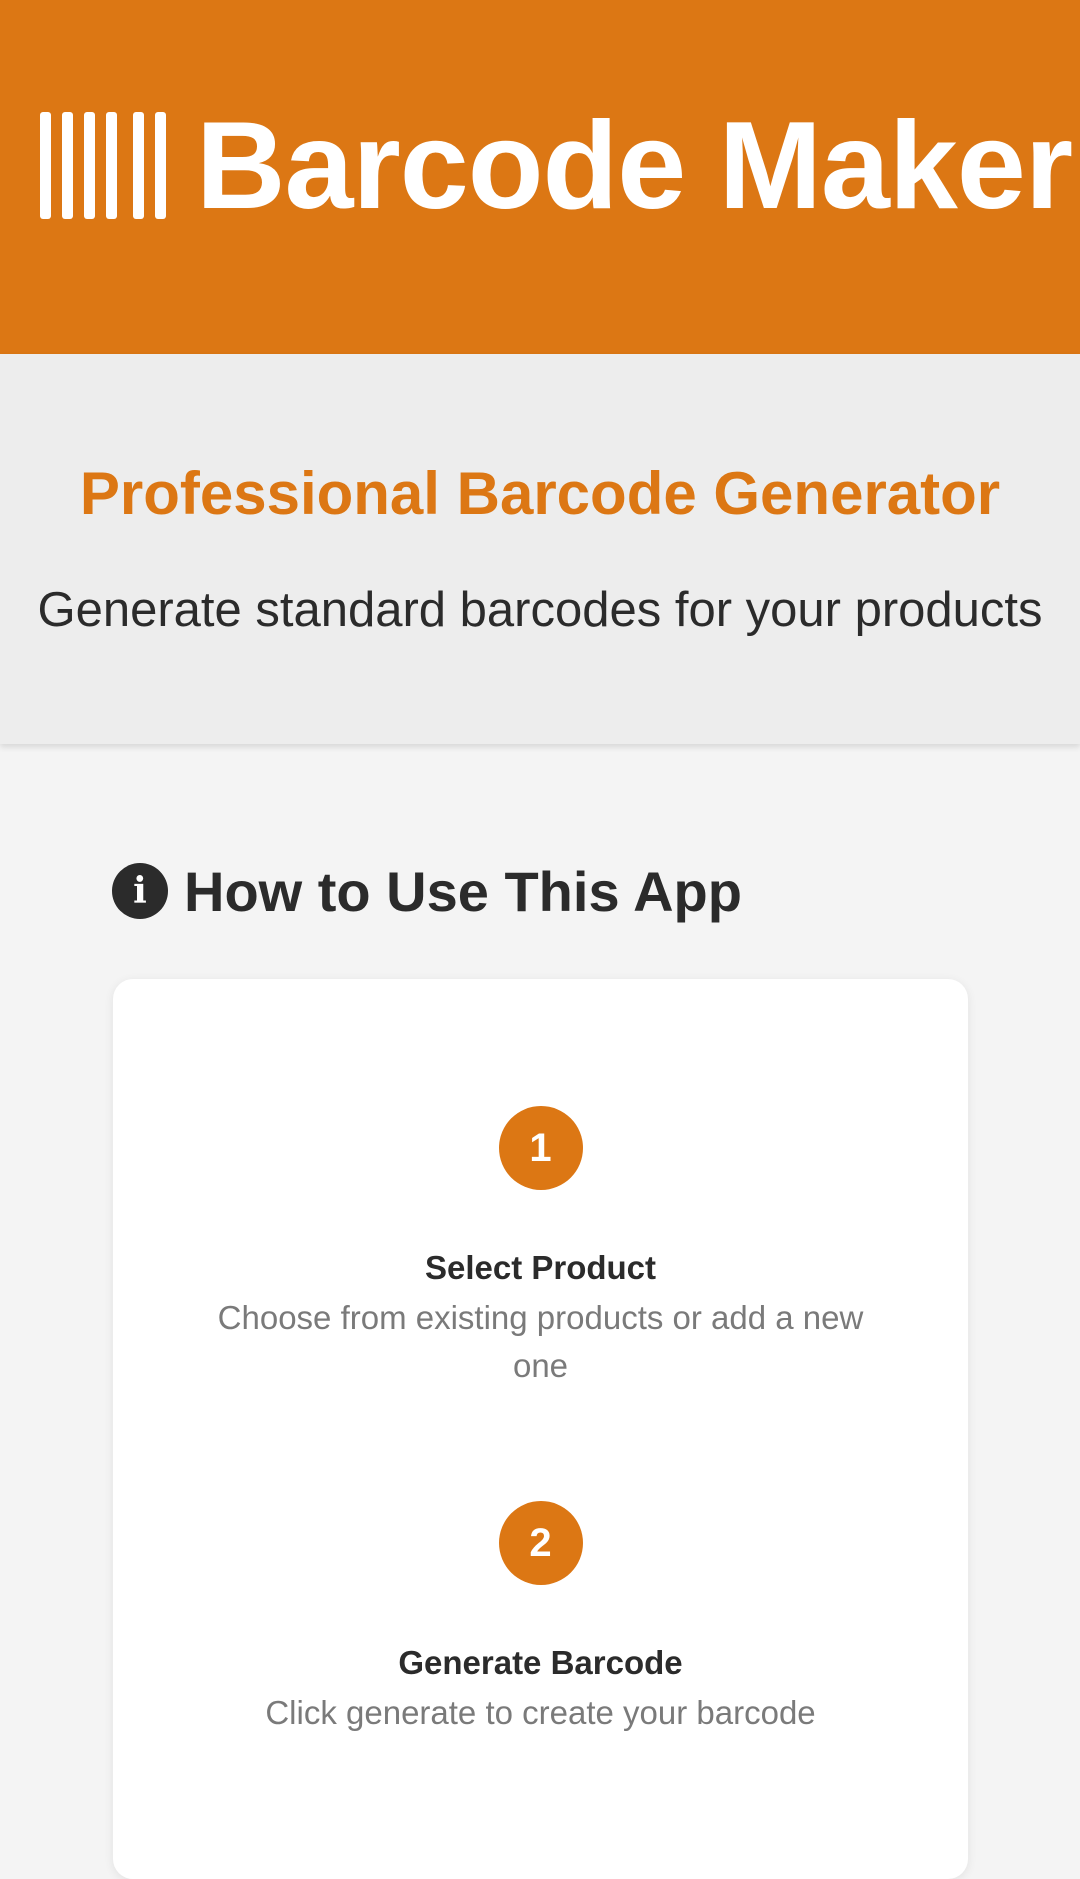 Image resolution: width=1080 pixels, height=1879 pixels. What do you see at coordinates (540, 1267) in the screenshot?
I see `step-title: Select Product` at bounding box center [540, 1267].